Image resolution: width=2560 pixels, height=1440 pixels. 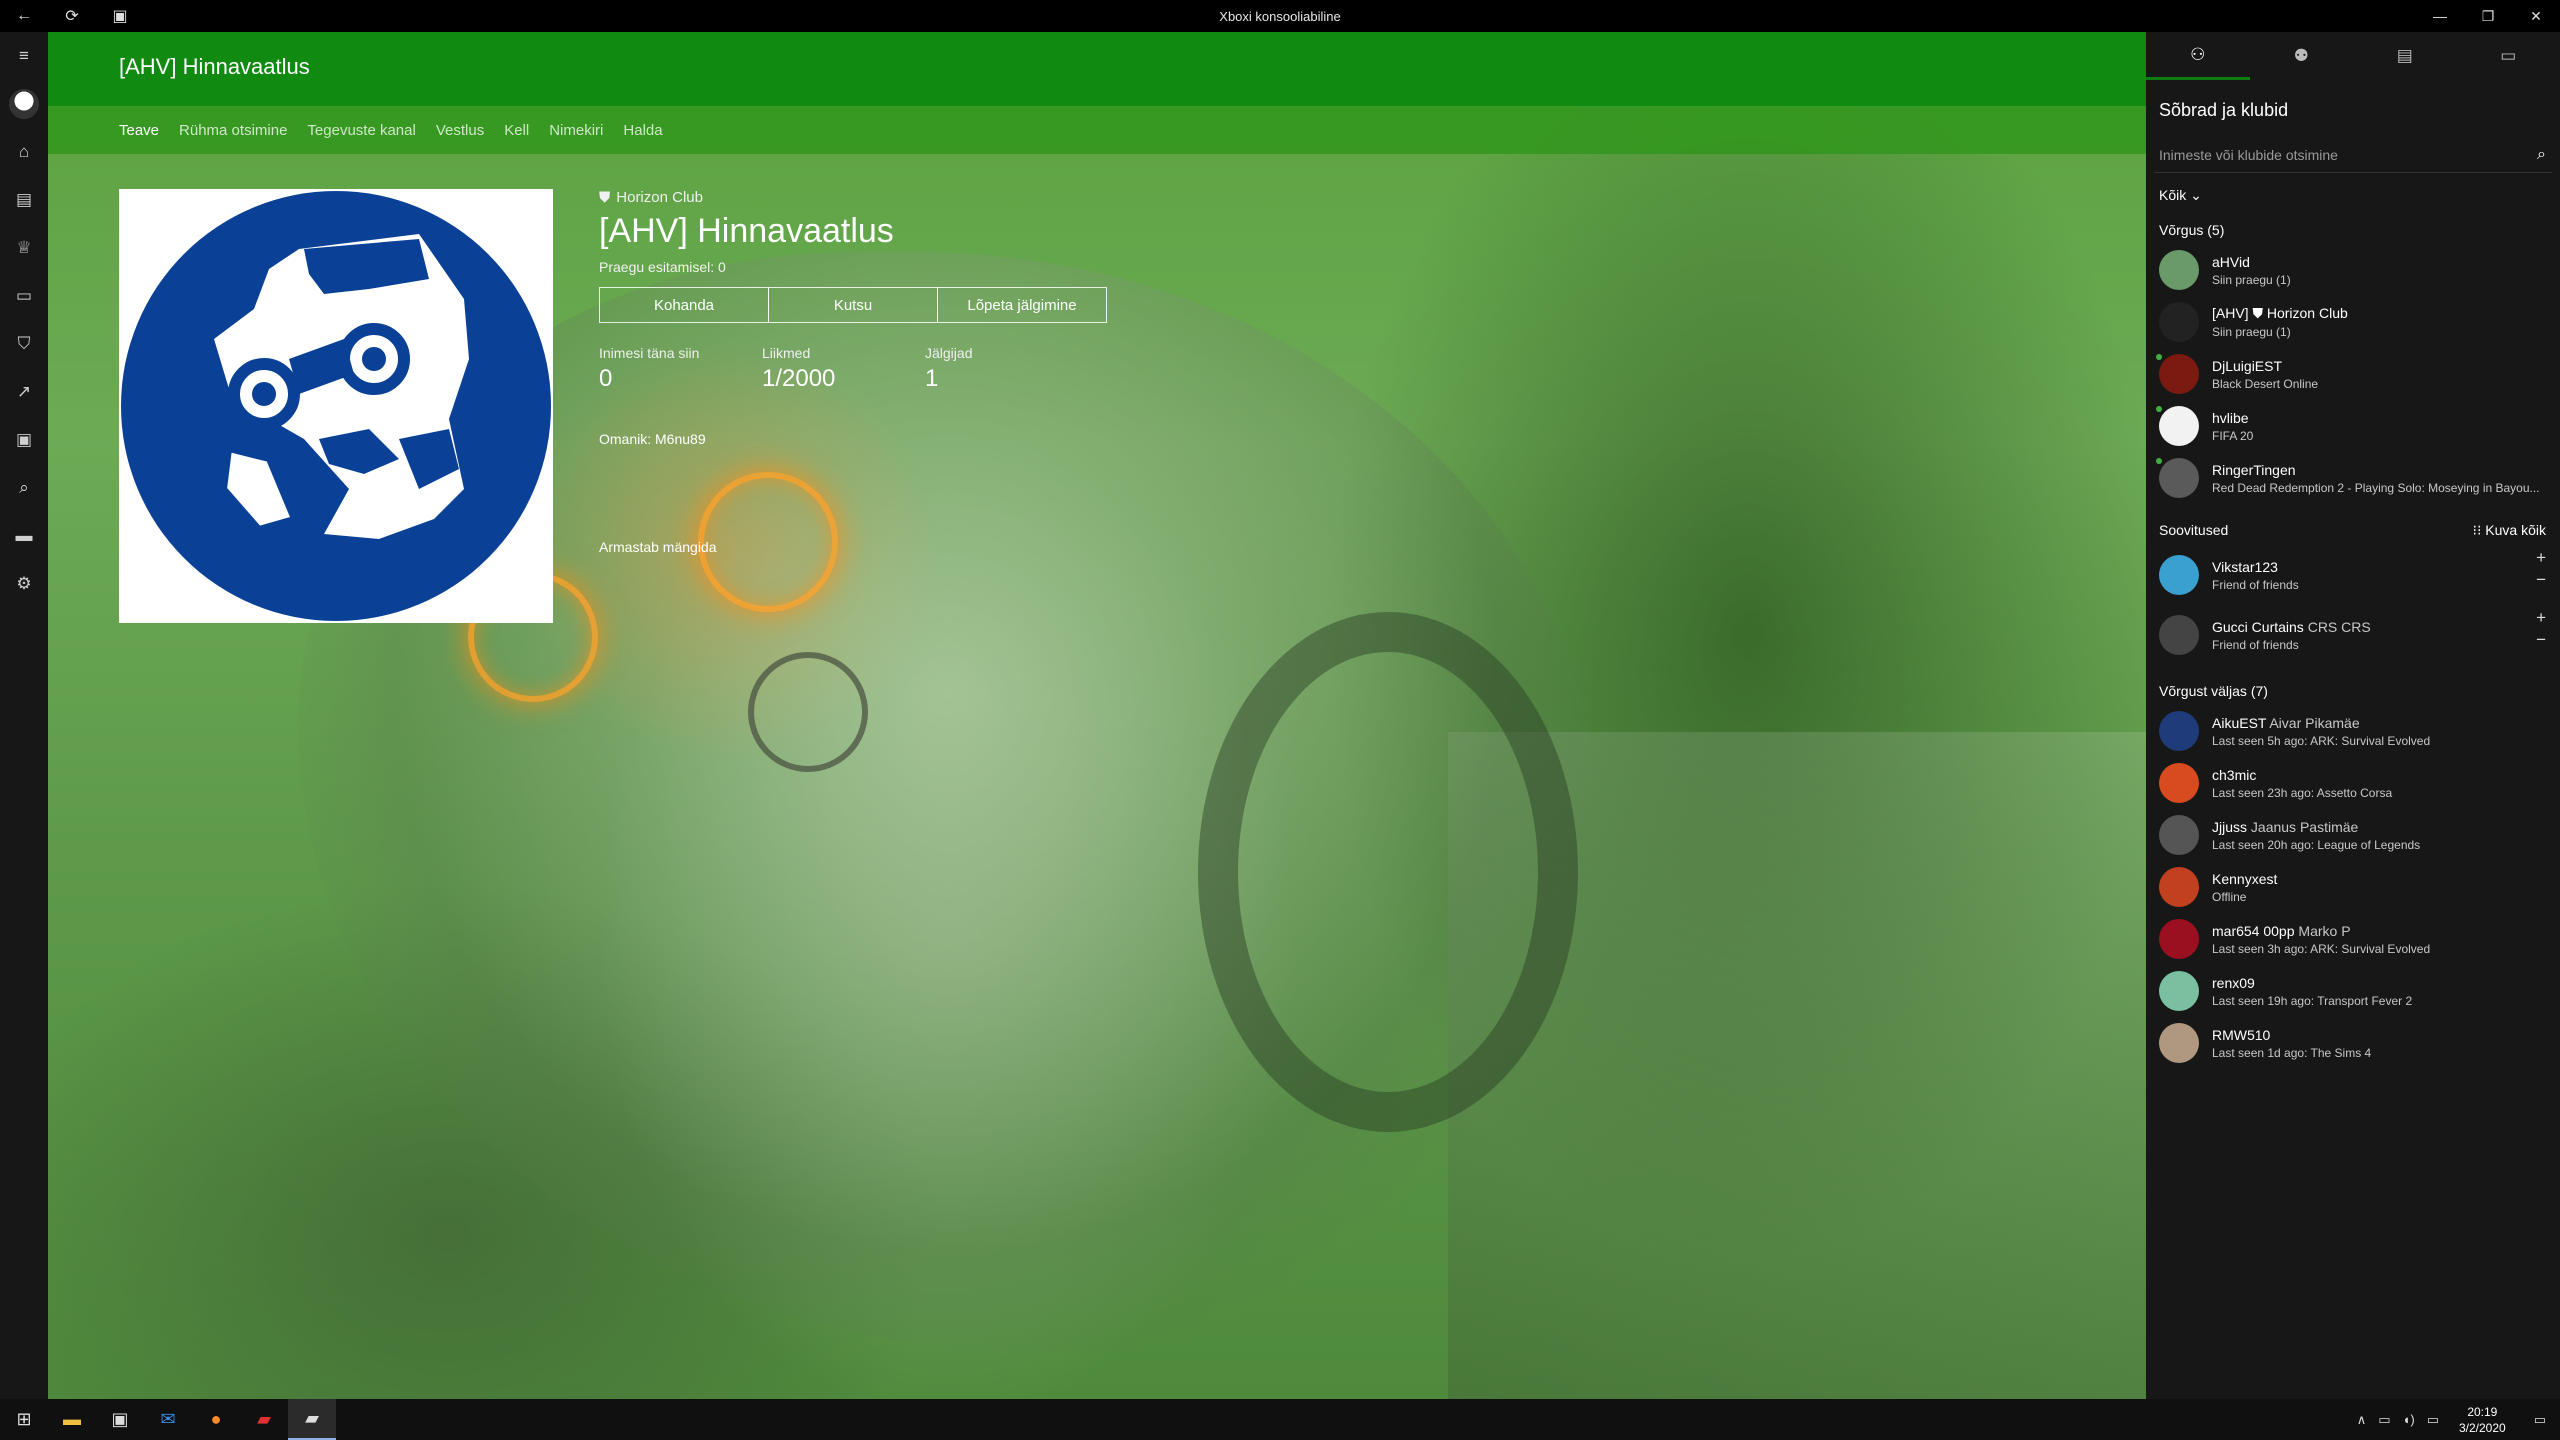 I want to click on friend-list-item: AikuEST Aivar Pikamäe Last seen 5h ago, so click(x=2353, y=731).